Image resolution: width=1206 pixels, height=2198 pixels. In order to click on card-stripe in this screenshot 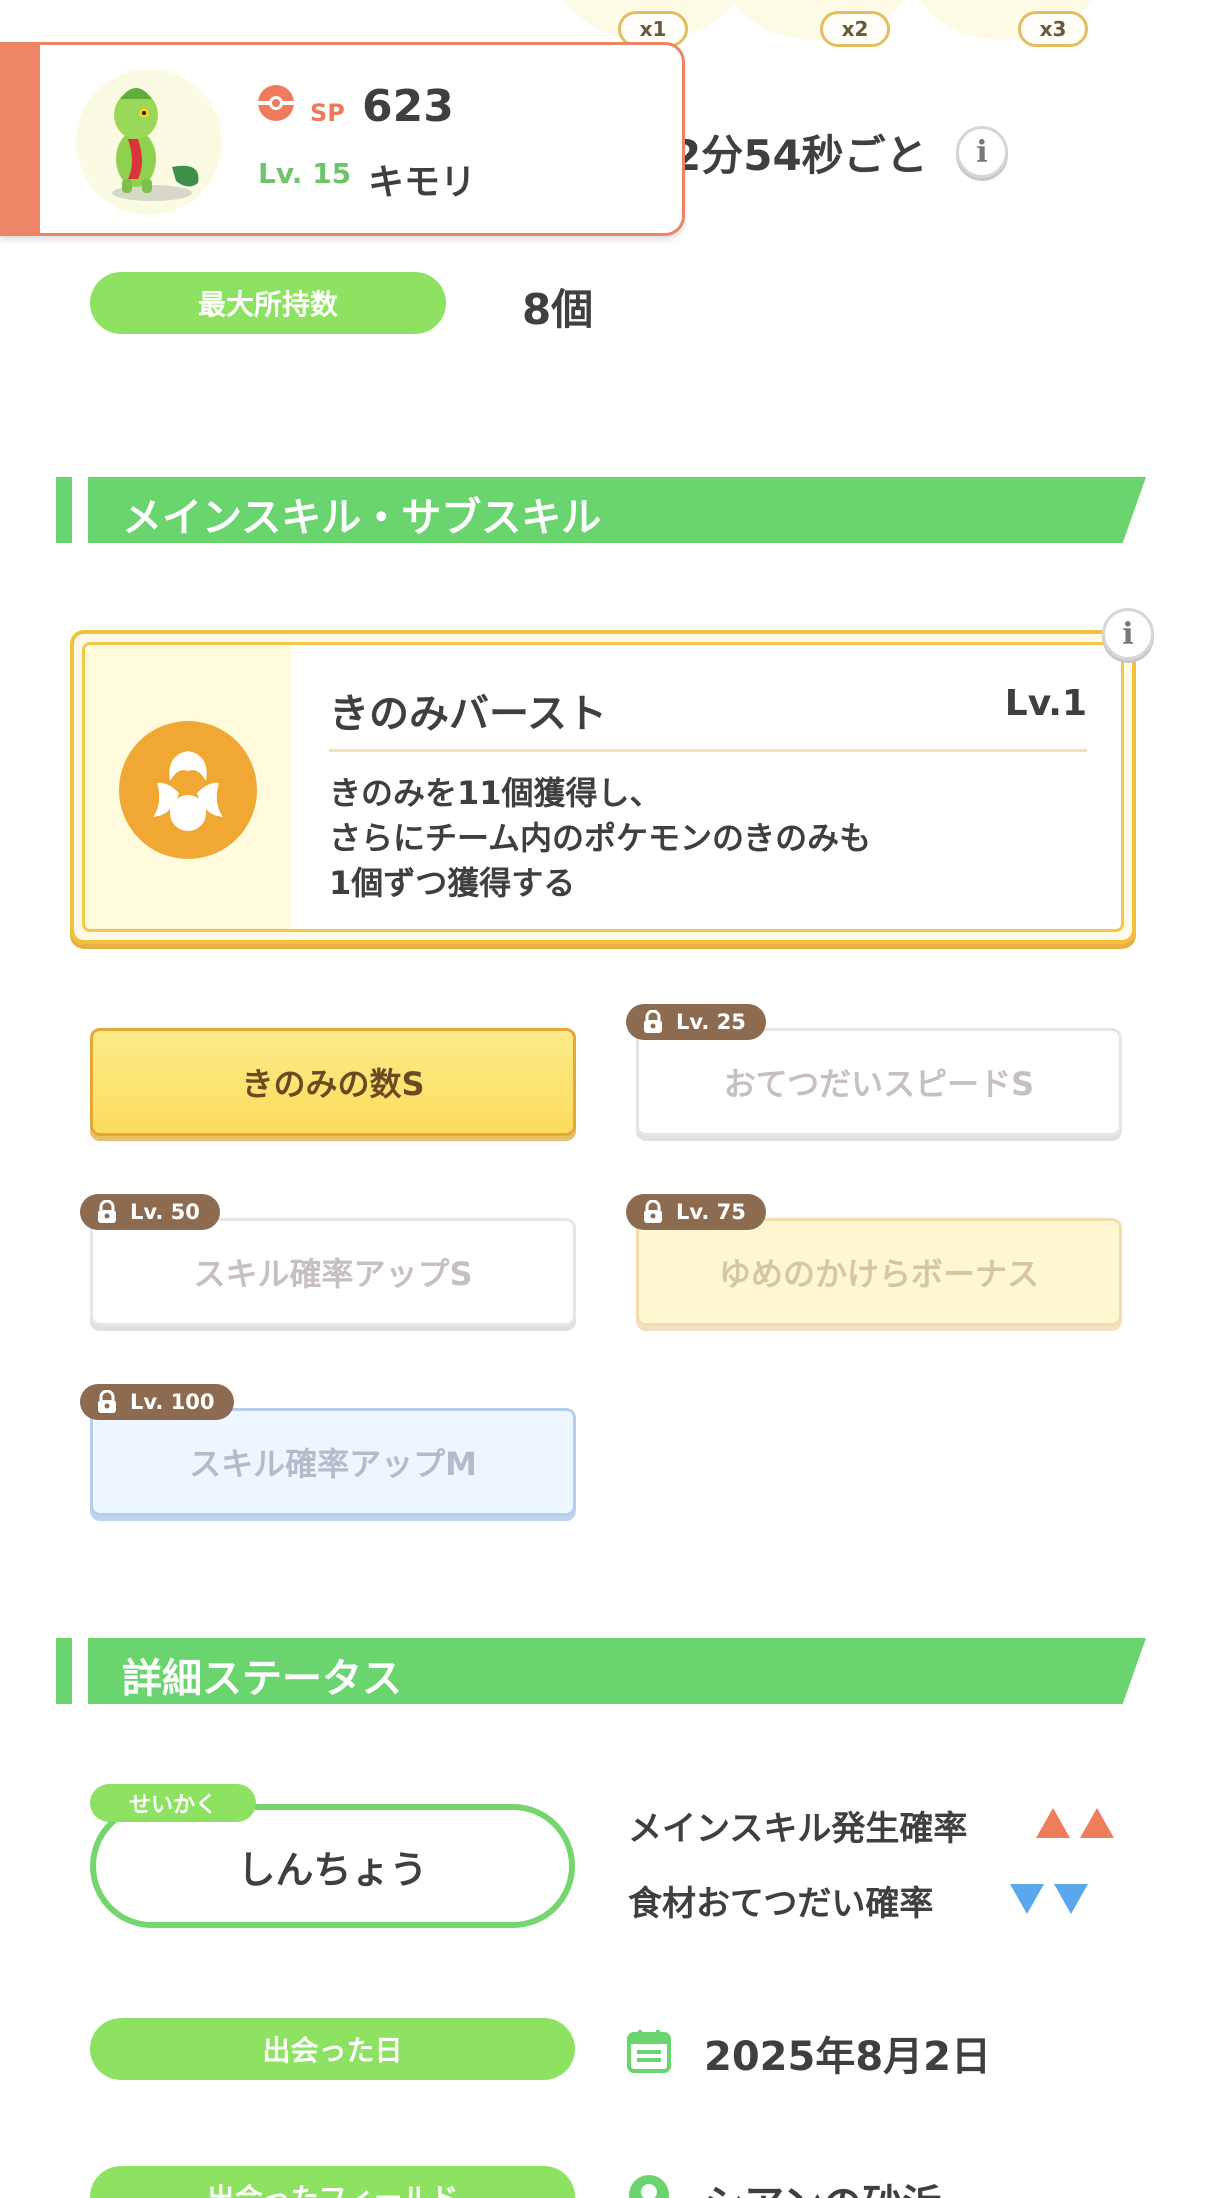, I will do `click(20, 139)`.